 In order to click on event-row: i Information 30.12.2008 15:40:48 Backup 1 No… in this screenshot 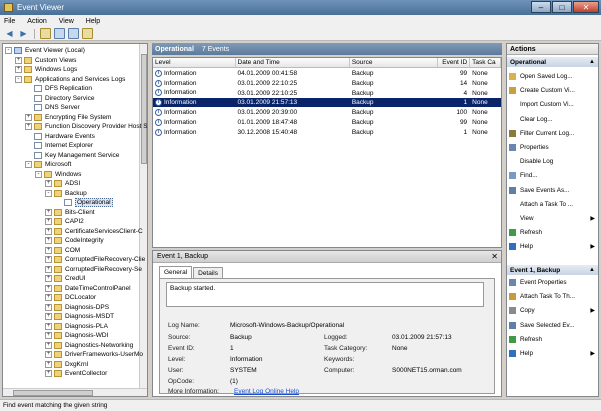, I will do `click(327, 132)`.